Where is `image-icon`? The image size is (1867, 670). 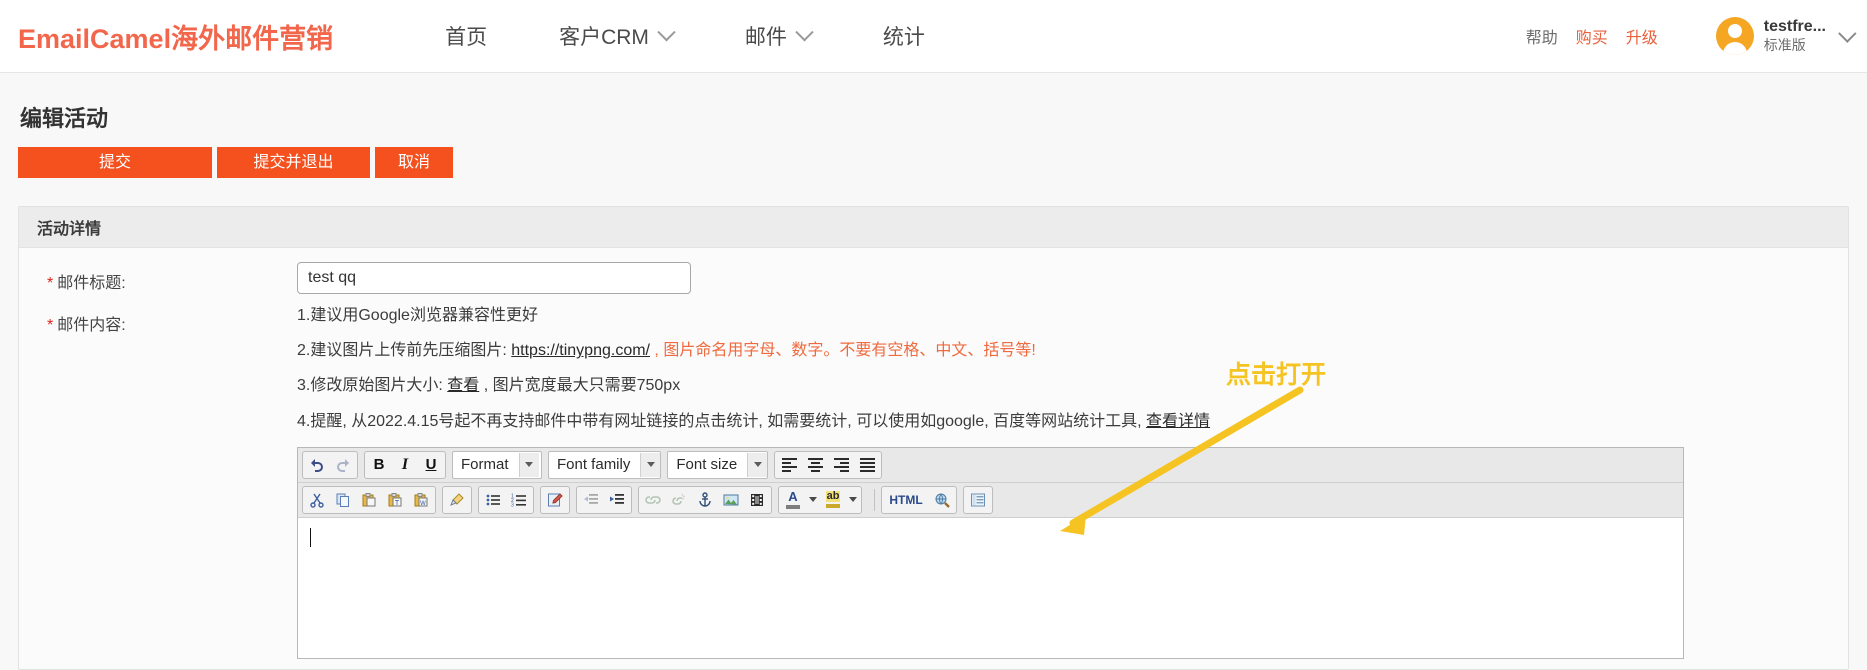
image-icon is located at coordinates (731, 500).